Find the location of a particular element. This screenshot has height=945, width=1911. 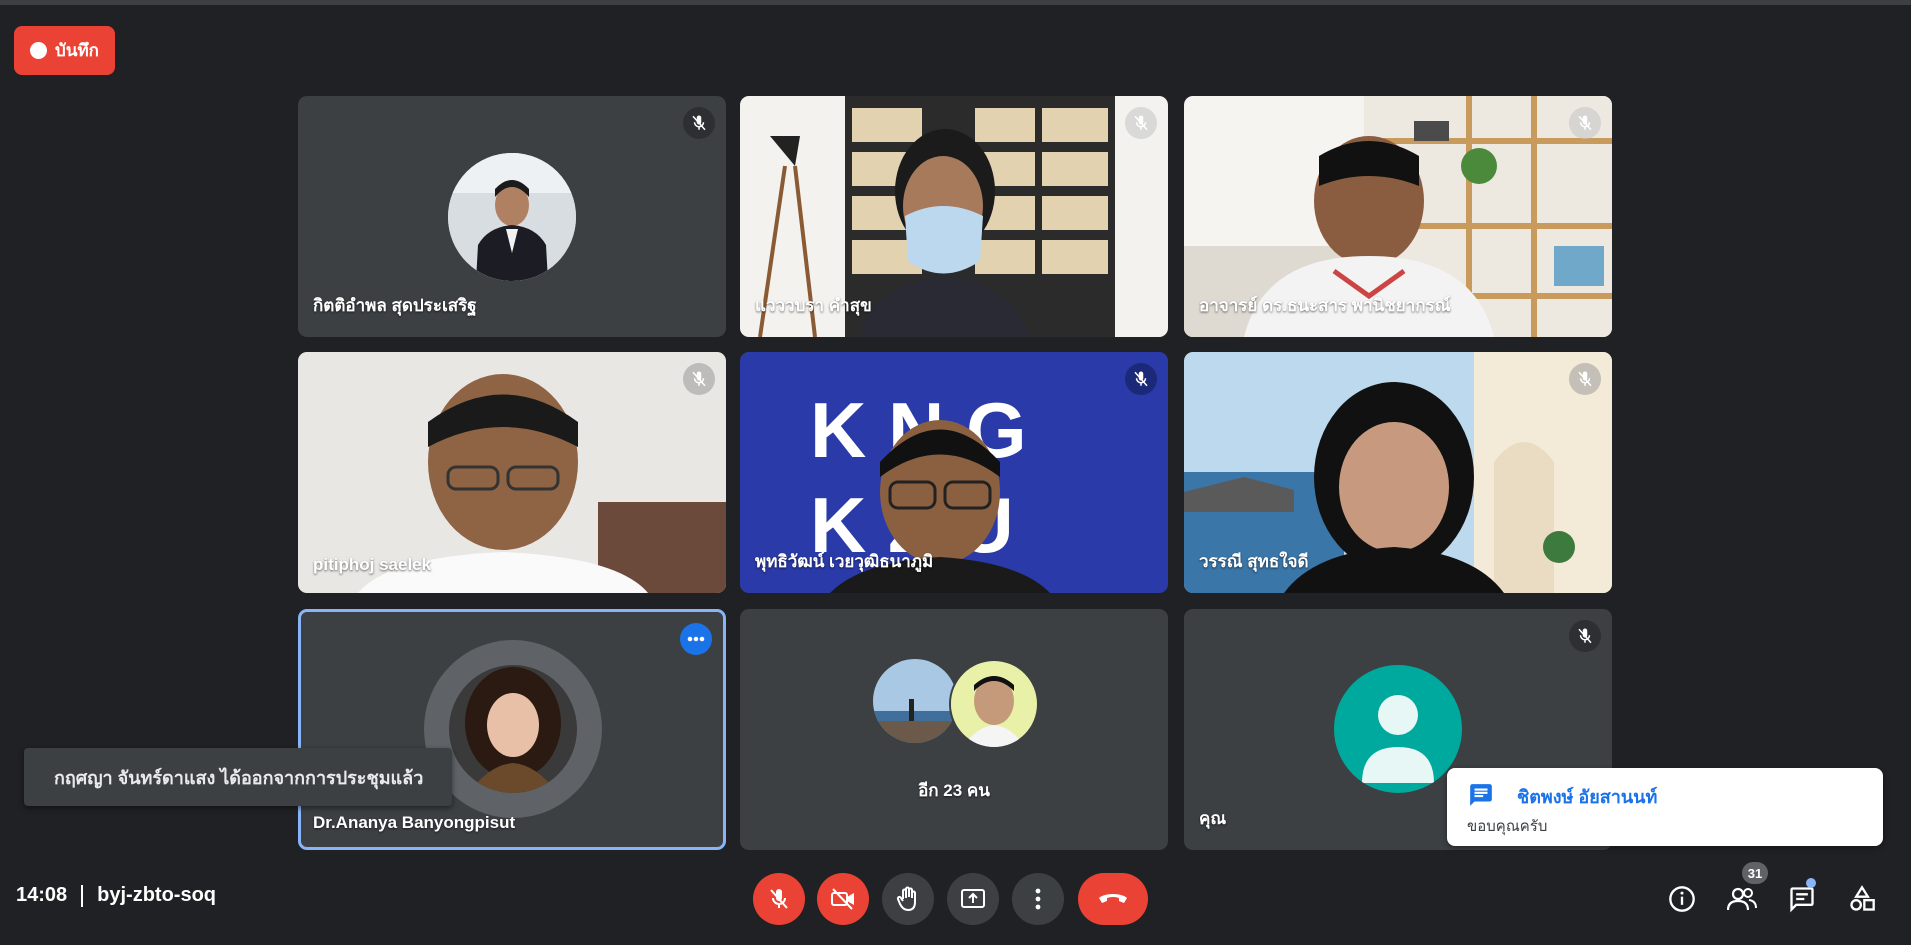

camera-off-icon is located at coordinates (842, 899).